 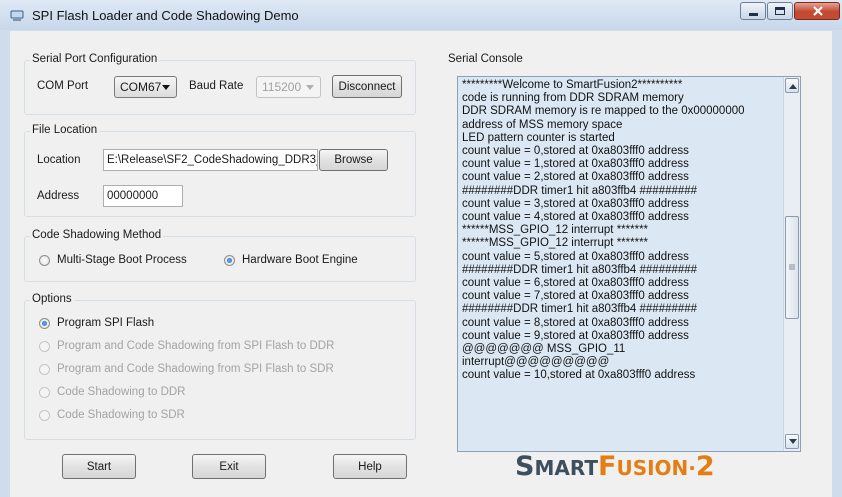 What do you see at coordinates (121, 415) in the screenshot?
I see `option-label: Code Shadowing to SDR` at bounding box center [121, 415].